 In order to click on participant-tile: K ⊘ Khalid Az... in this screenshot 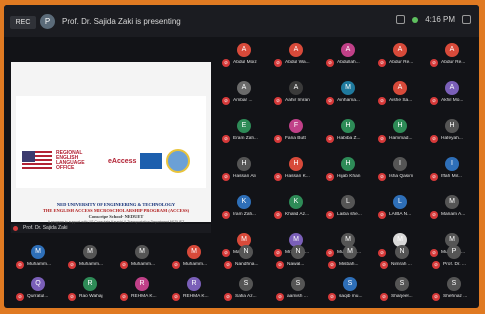, I will do `click(297, 208)`.